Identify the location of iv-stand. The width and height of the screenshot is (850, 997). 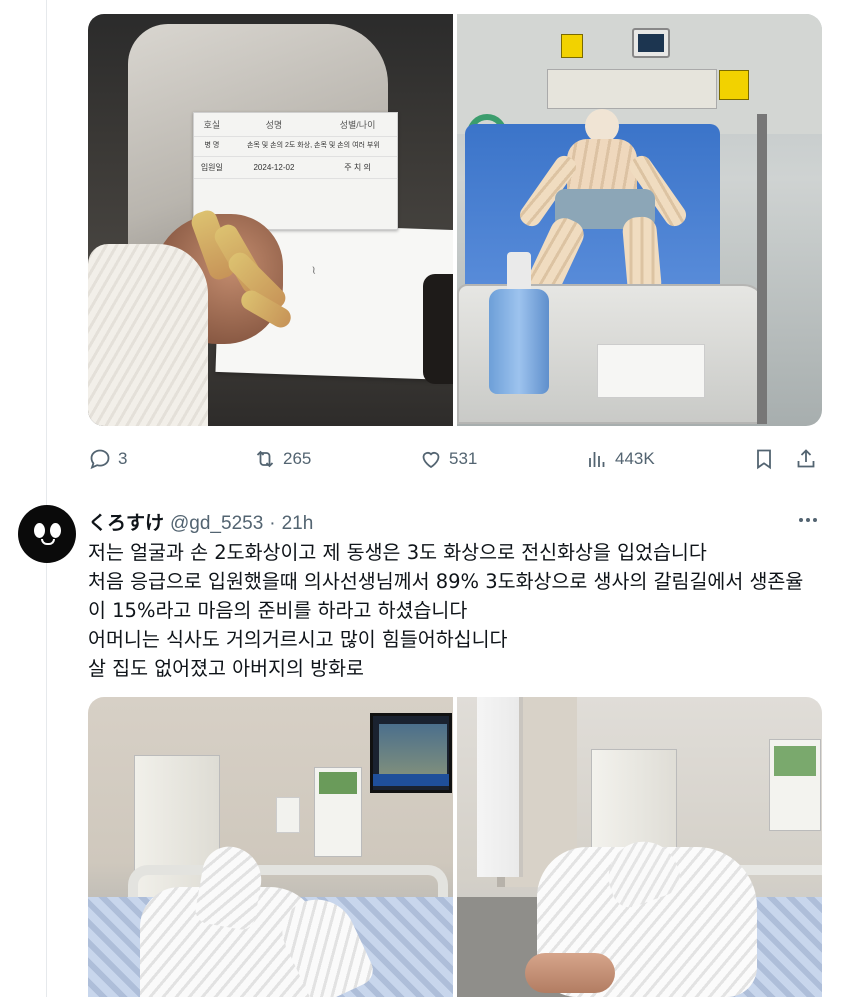
(762, 269).